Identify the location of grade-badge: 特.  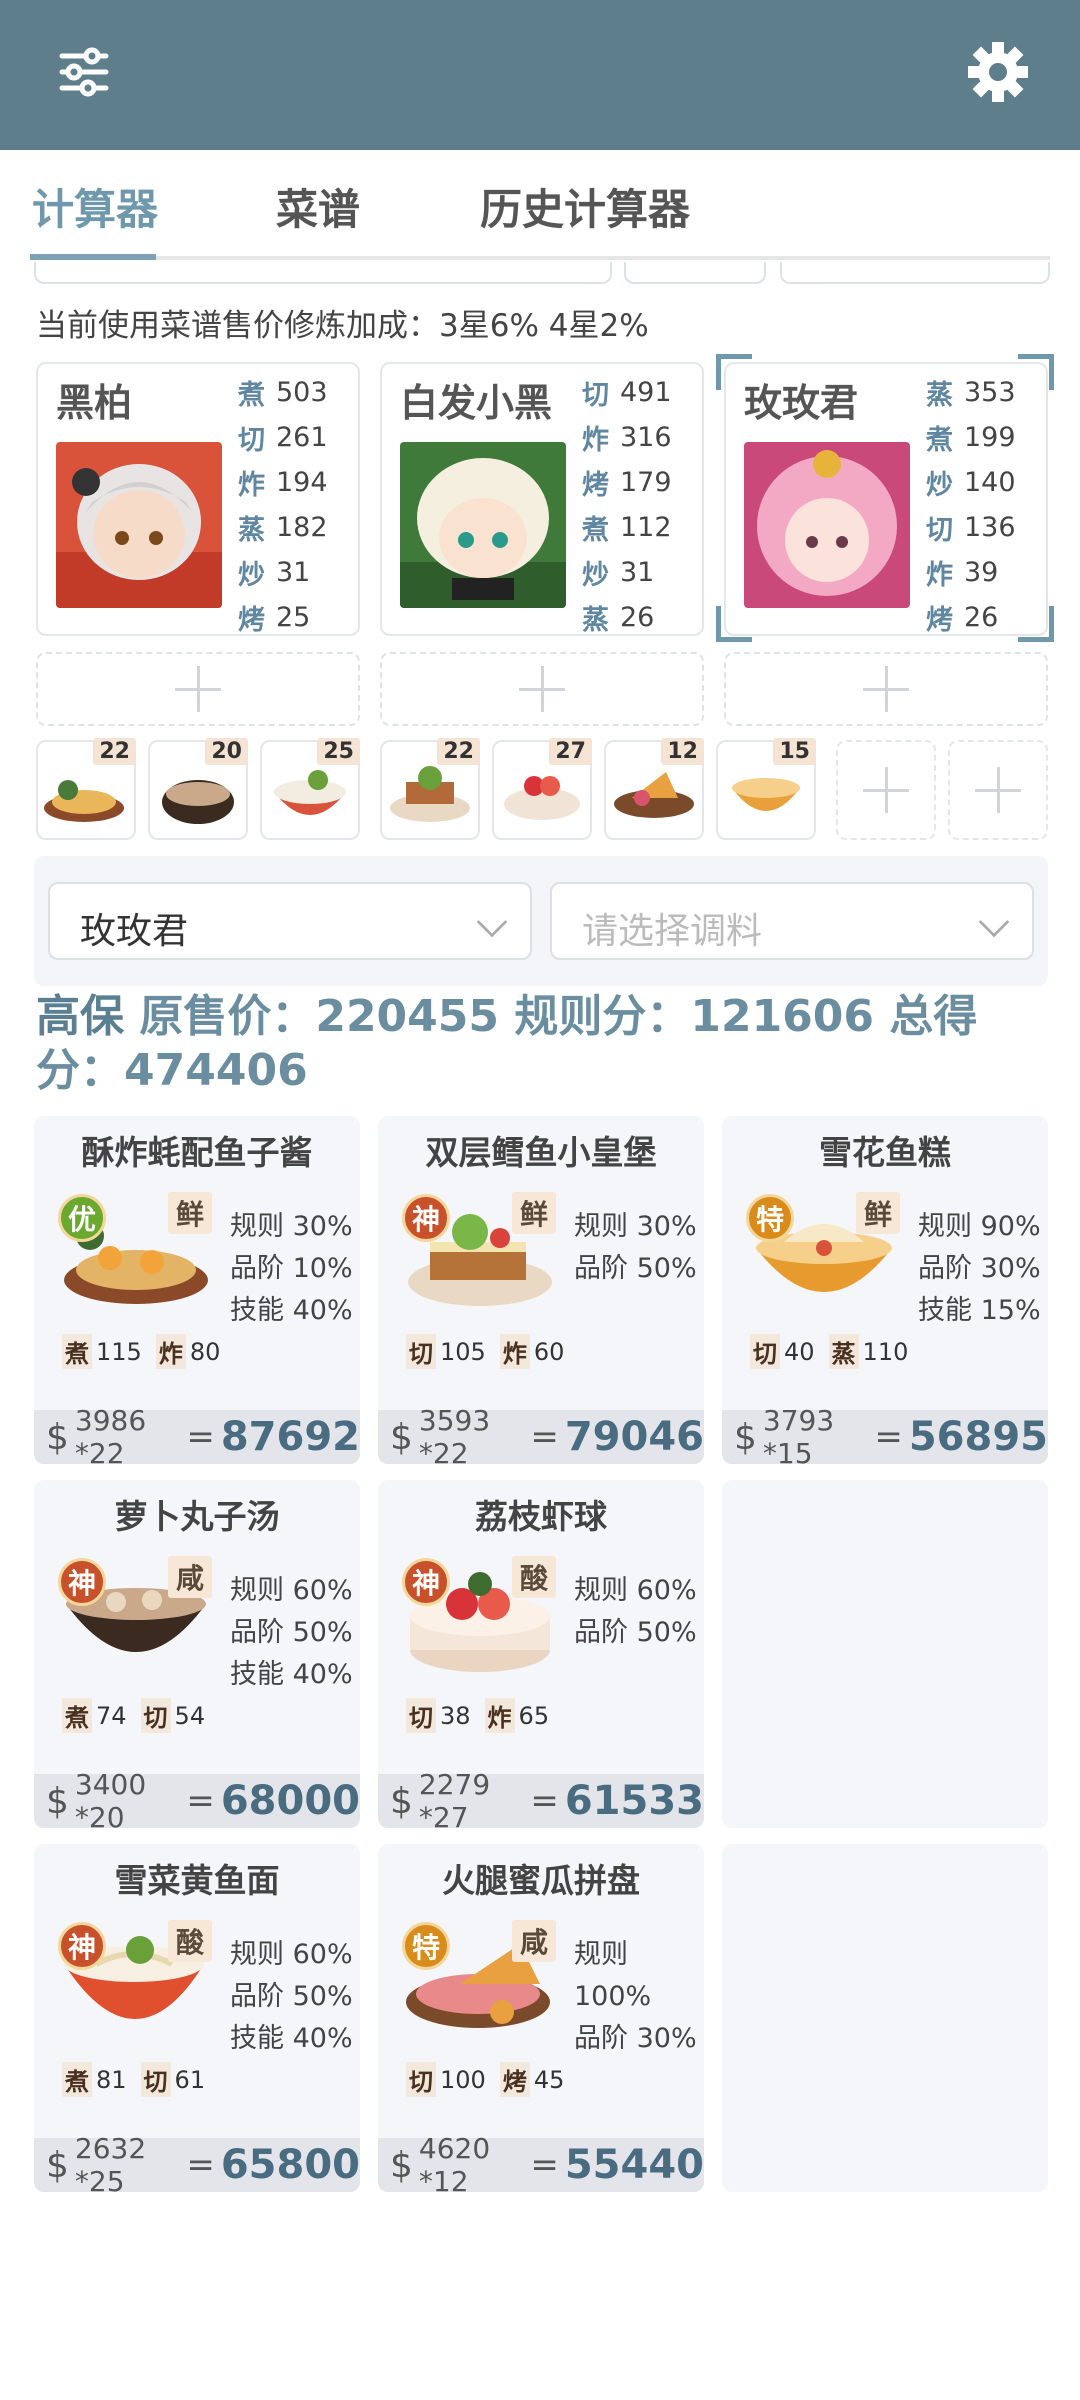
(770, 1218).